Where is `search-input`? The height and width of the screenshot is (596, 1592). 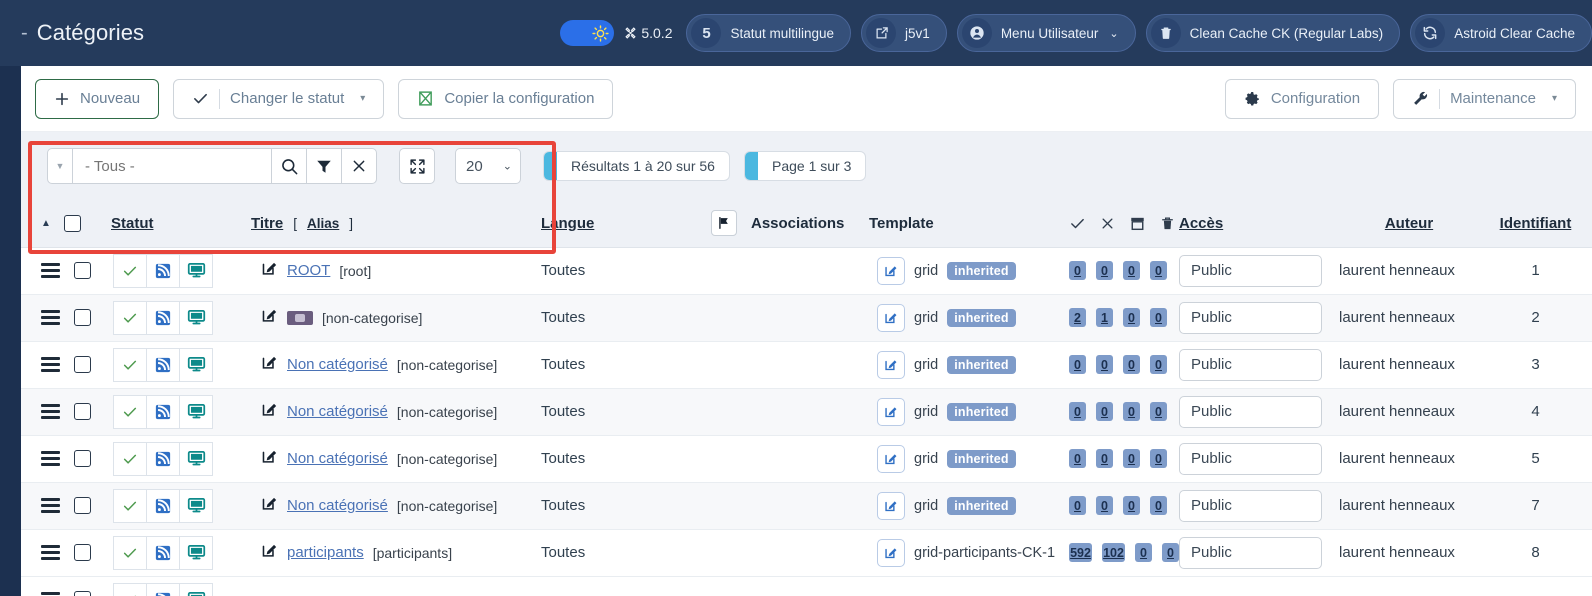 search-input is located at coordinates (172, 166).